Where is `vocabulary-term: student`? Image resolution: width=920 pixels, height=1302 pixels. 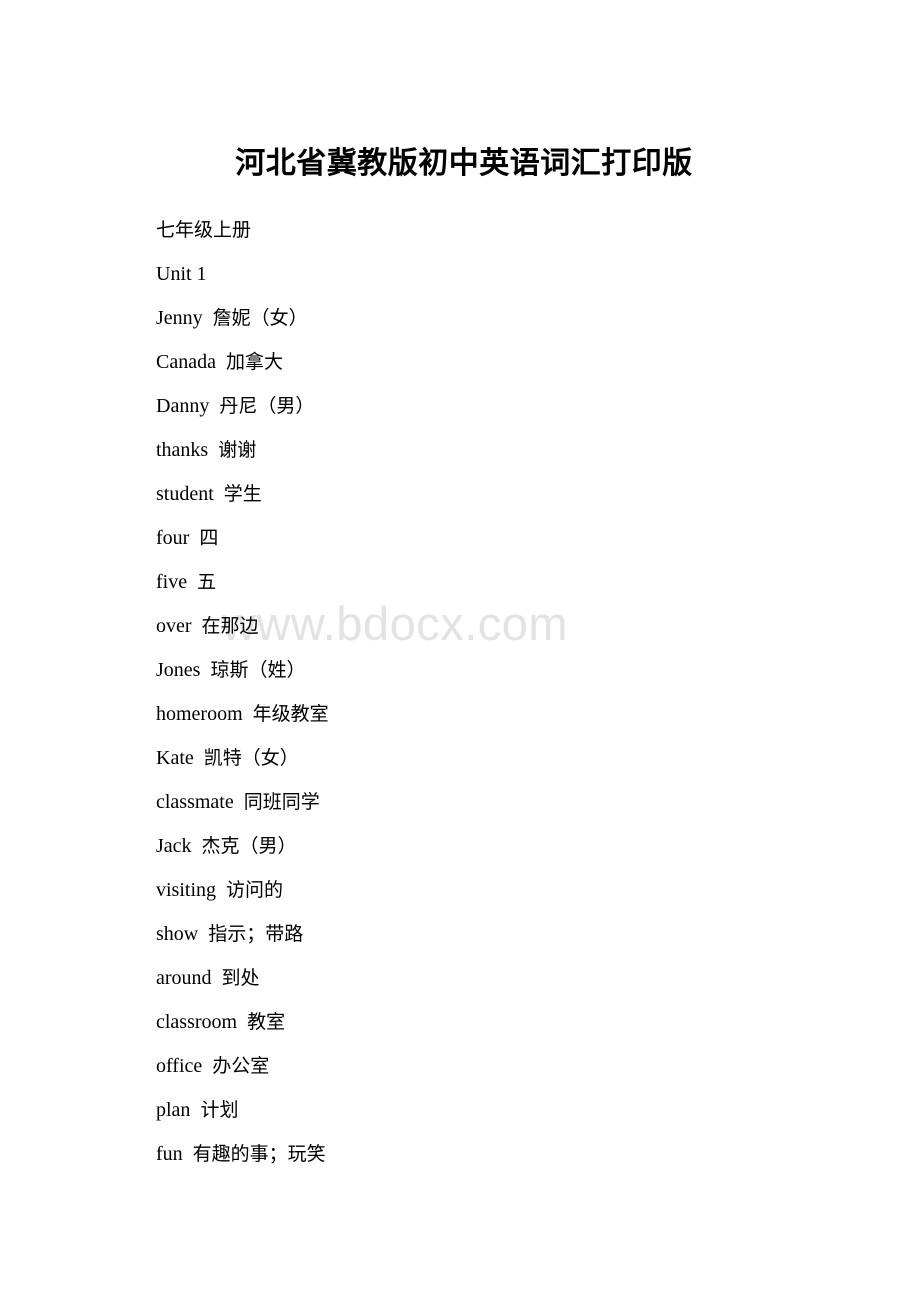 vocabulary-term: student is located at coordinates (185, 494).